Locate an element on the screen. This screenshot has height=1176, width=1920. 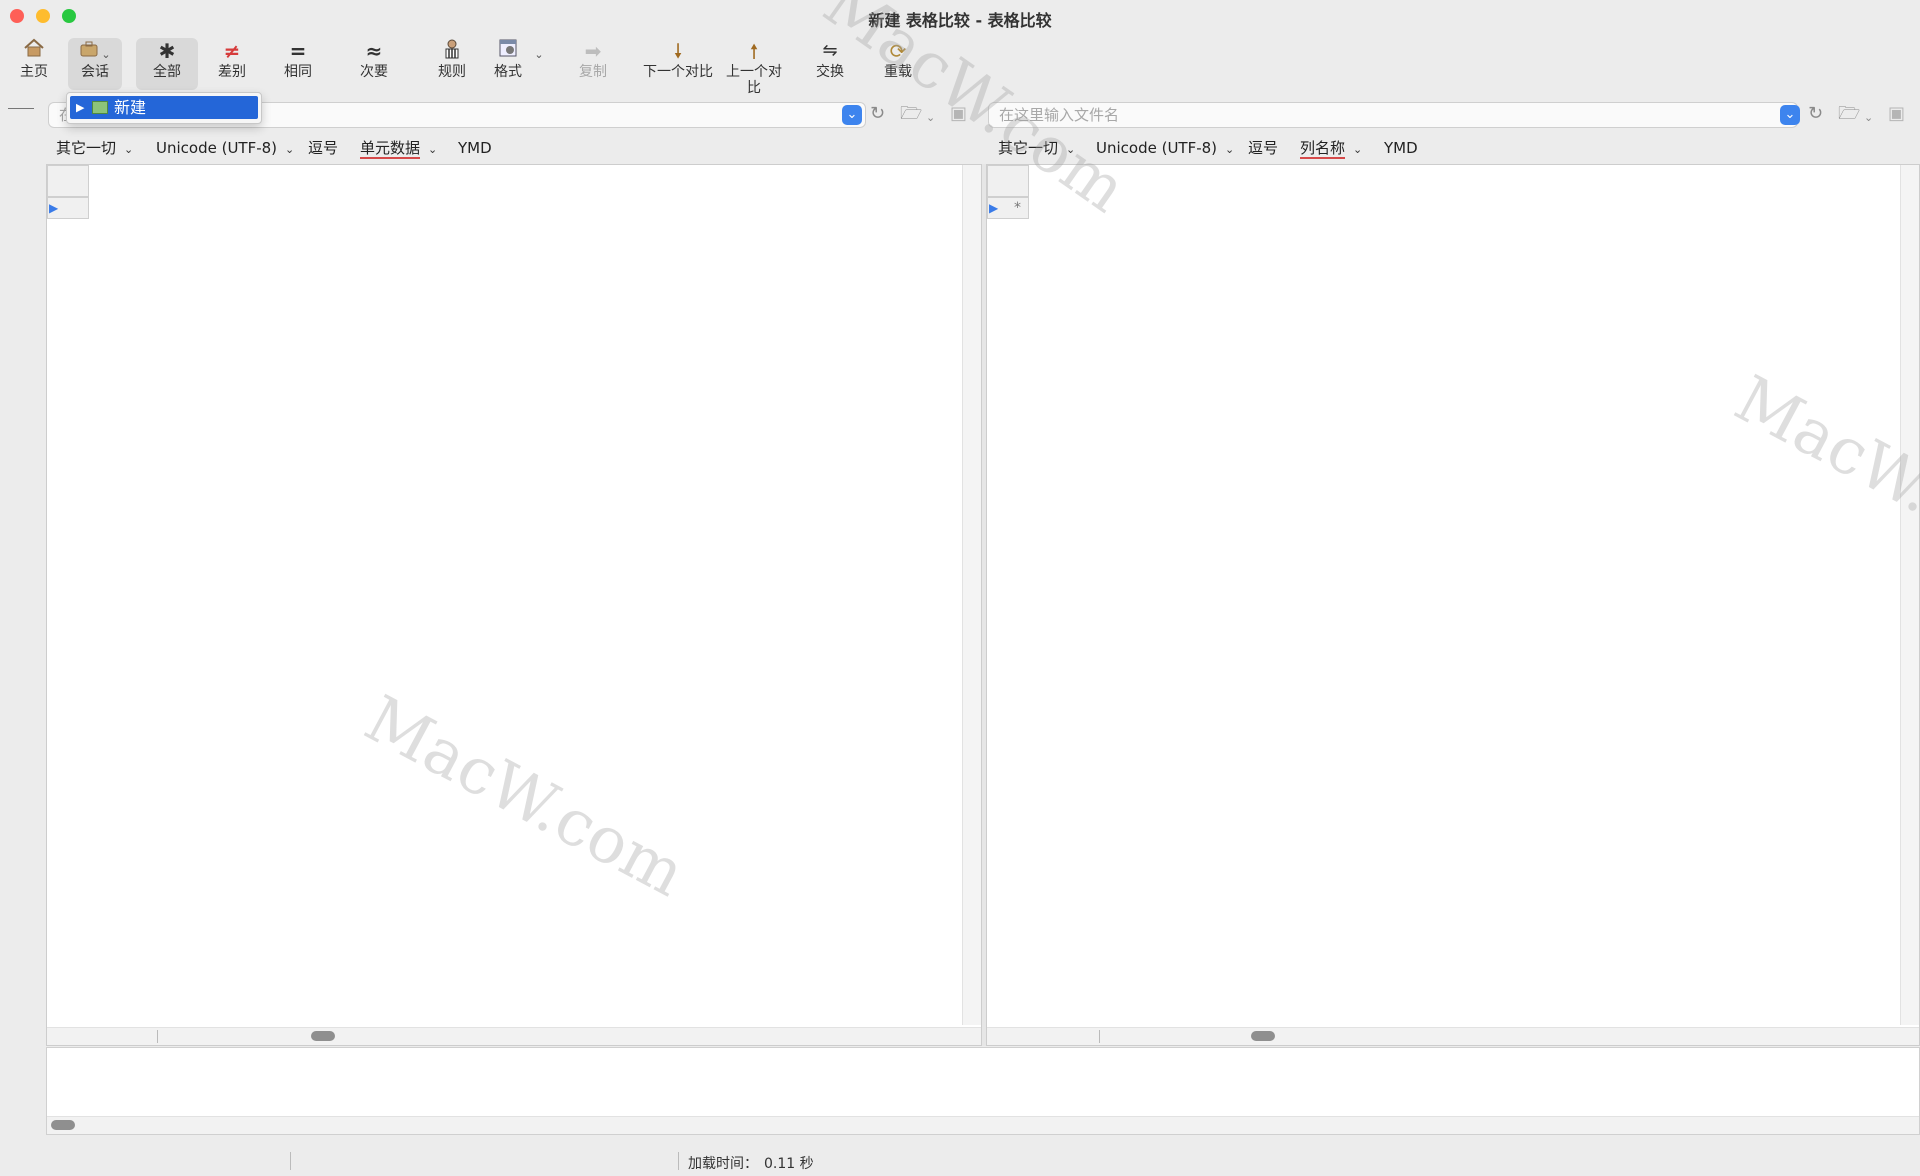
load-time-value: 0.11 秒 is located at coordinates (789, 1164).